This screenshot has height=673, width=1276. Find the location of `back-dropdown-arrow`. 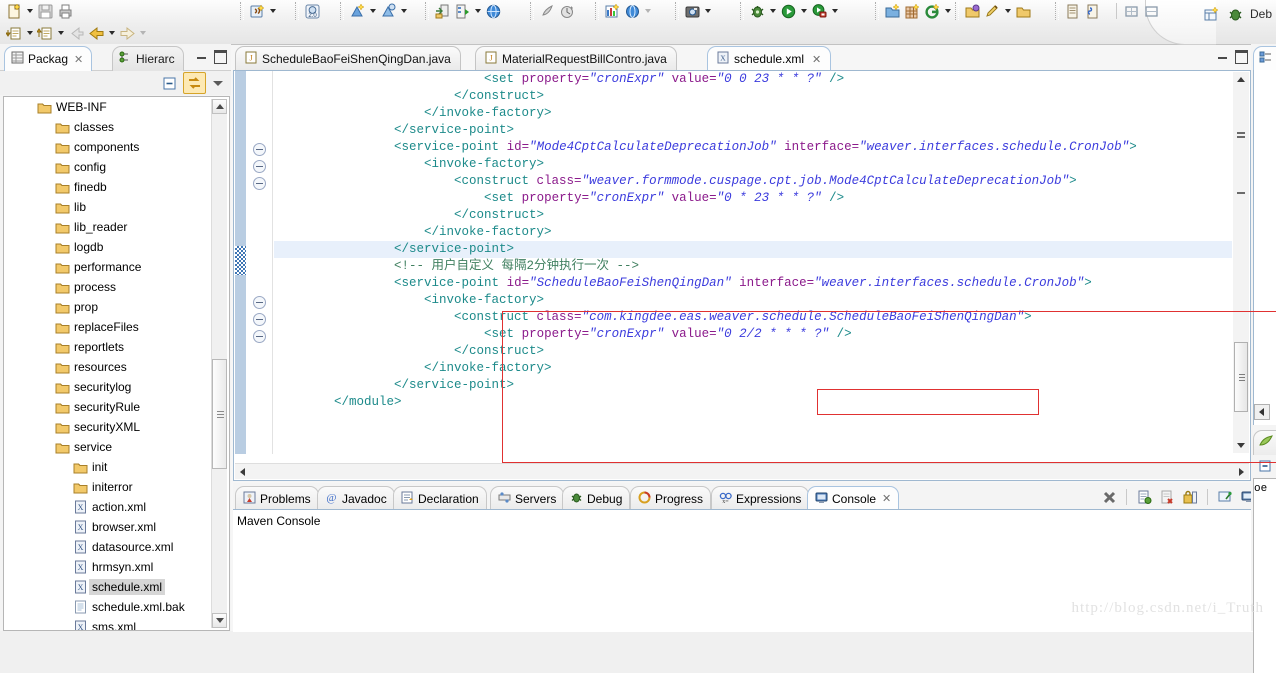

back-dropdown-arrow is located at coordinates (111, 33).